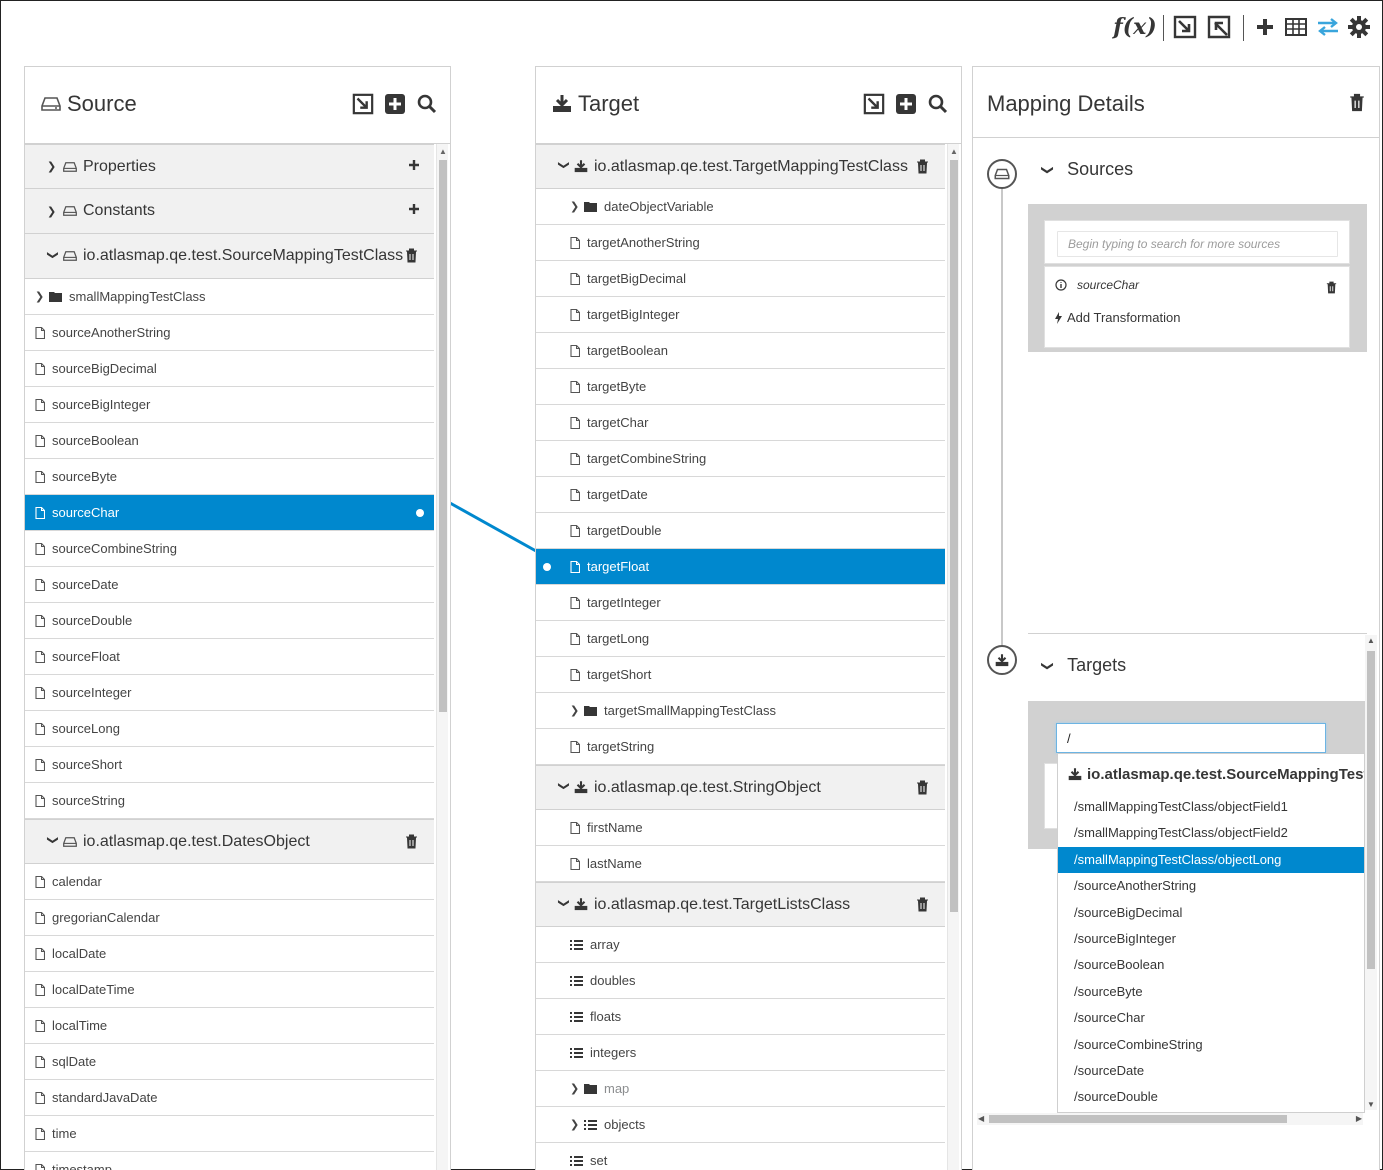  Describe the element at coordinates (229, 765) in the screenshot. I see `tree-field-row: sourceShort` at that location.